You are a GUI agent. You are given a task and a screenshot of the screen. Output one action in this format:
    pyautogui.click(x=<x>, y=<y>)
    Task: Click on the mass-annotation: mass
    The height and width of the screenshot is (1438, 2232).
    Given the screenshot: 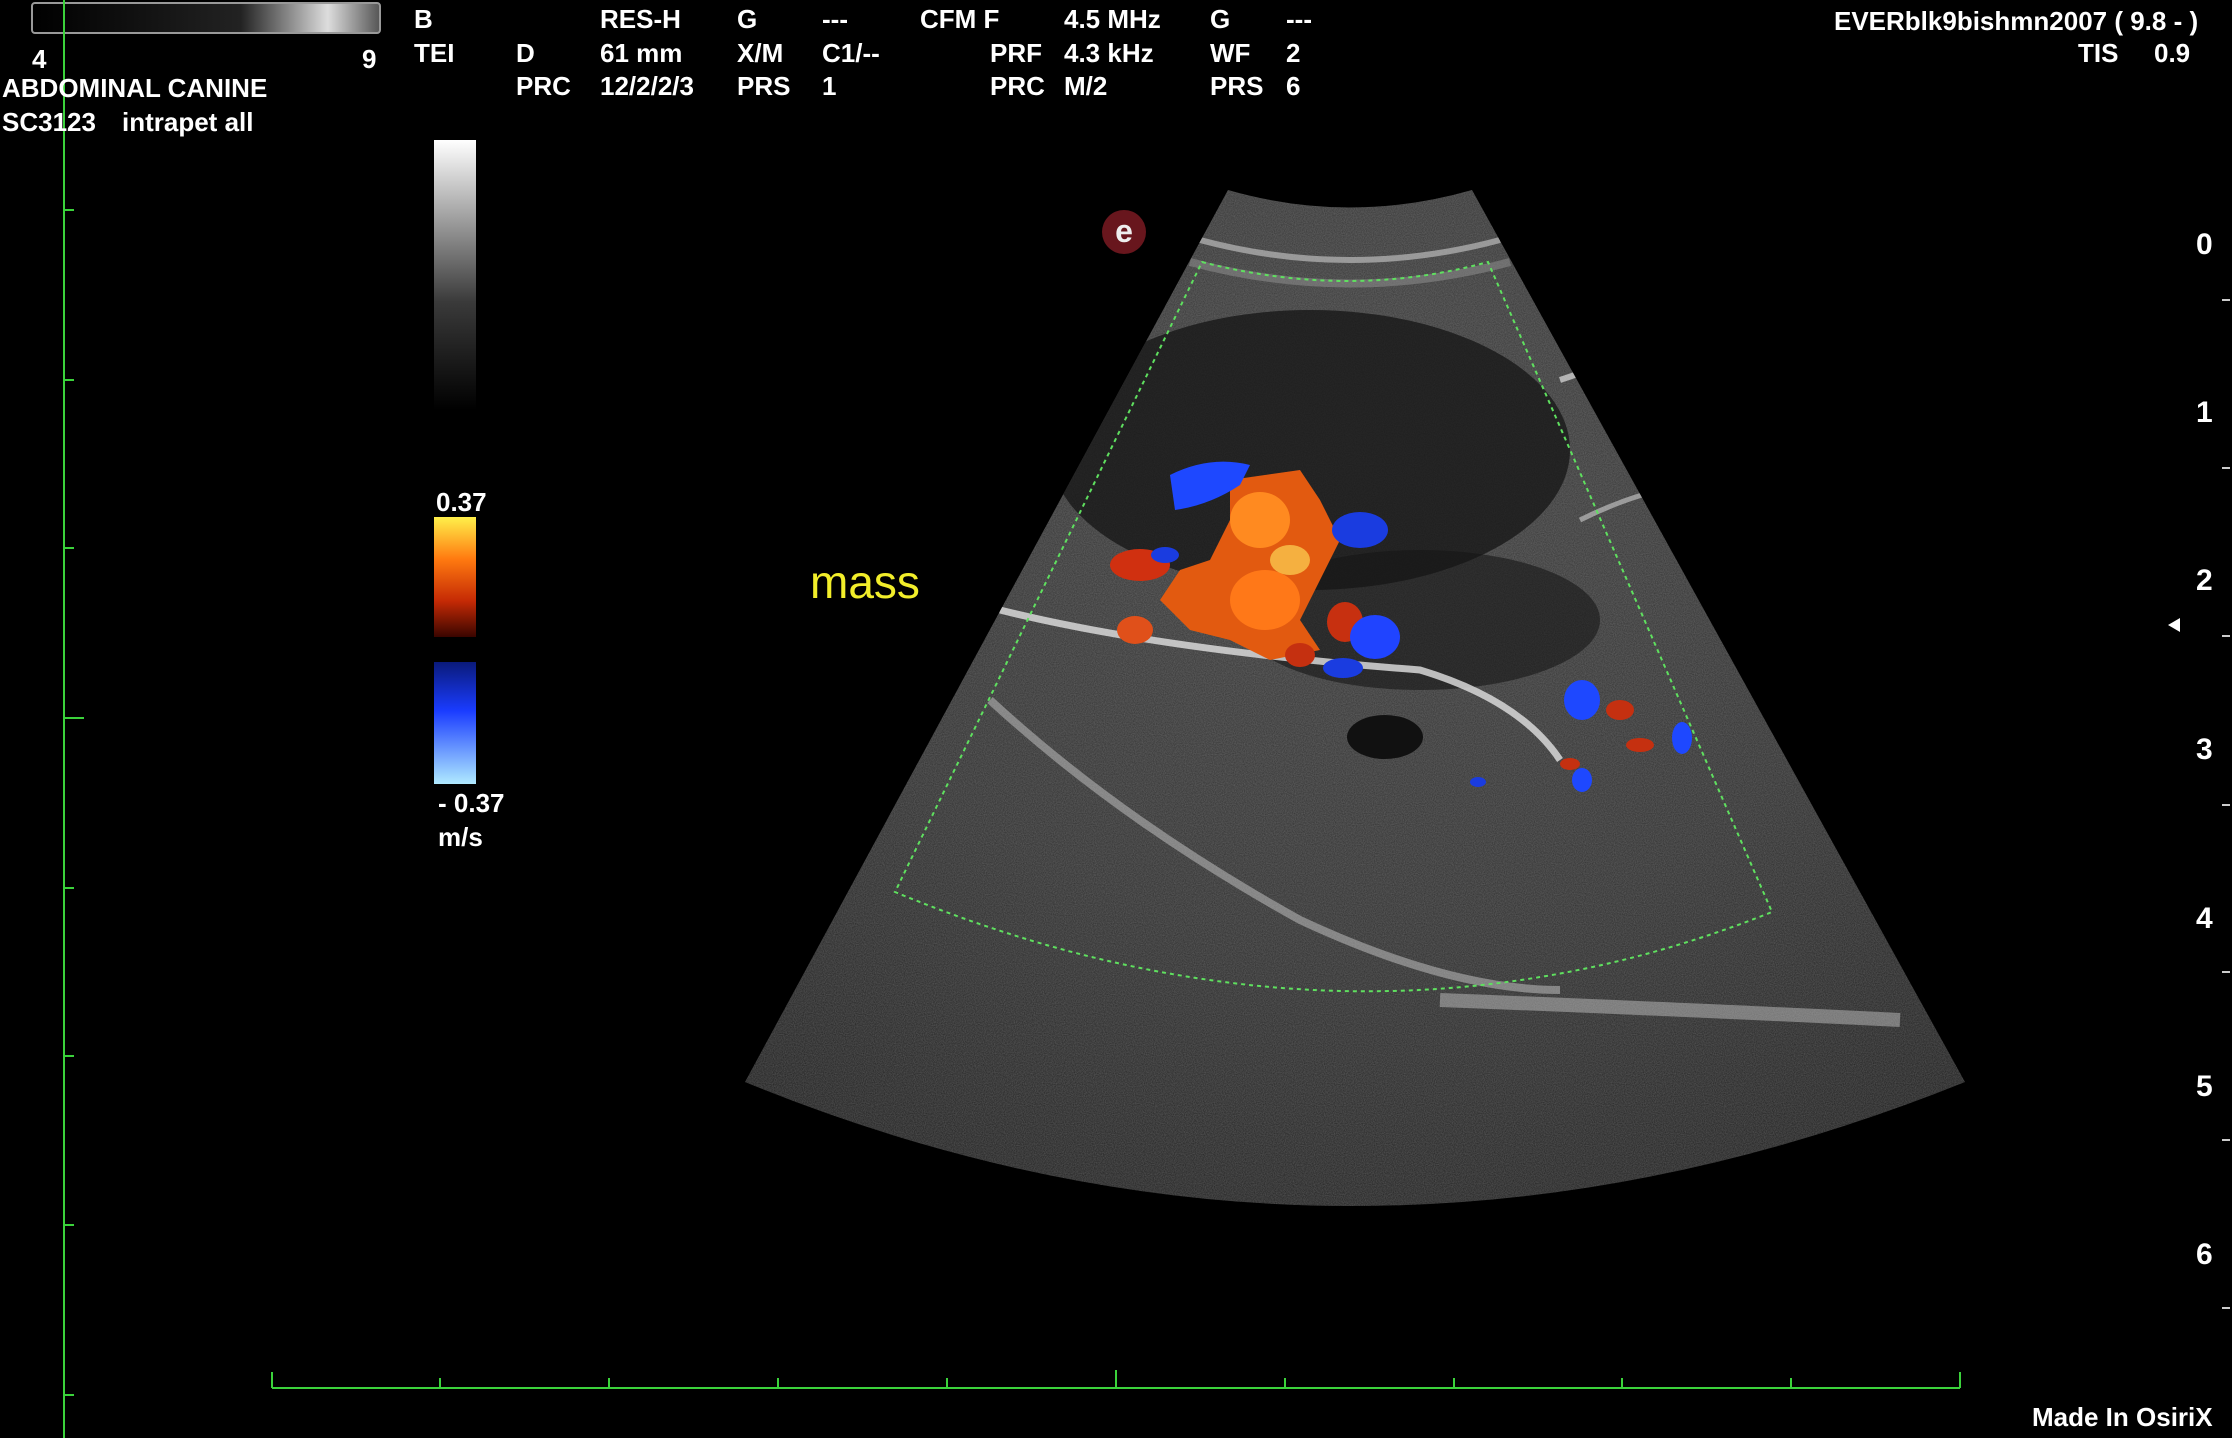 What is the action you would take?
    pyautogui.click(x=865, y=582)
    